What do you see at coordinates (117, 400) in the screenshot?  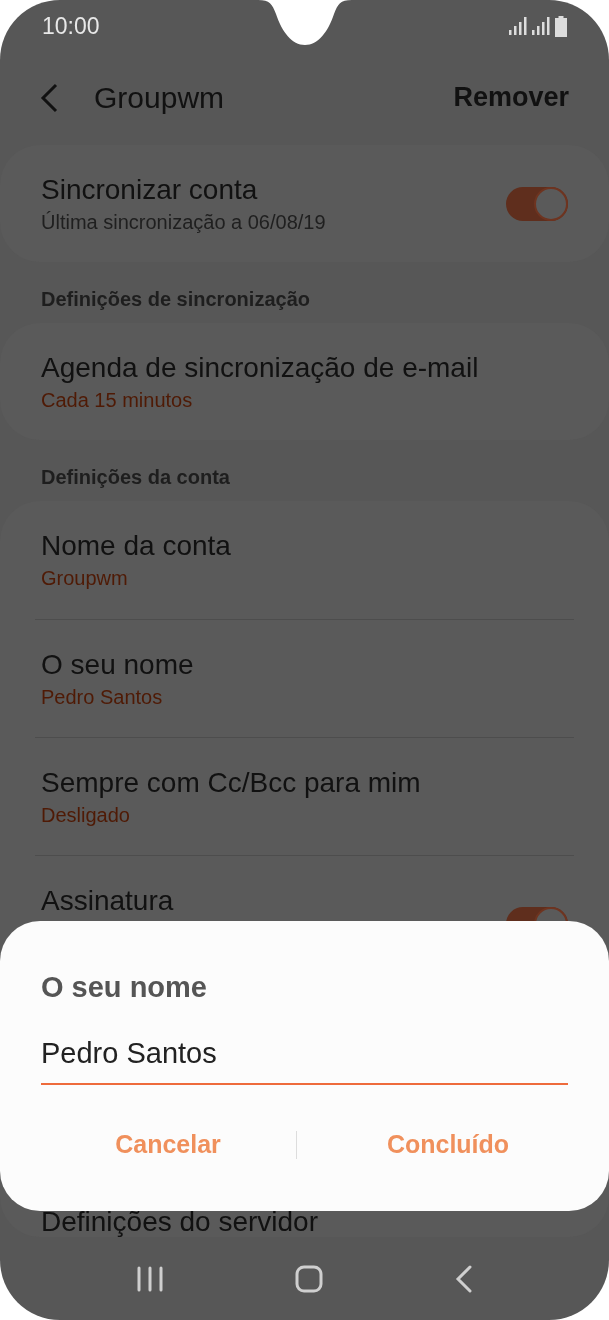 I see `setting-value: Cada 15 minutos` at bounding box center [117, 400].